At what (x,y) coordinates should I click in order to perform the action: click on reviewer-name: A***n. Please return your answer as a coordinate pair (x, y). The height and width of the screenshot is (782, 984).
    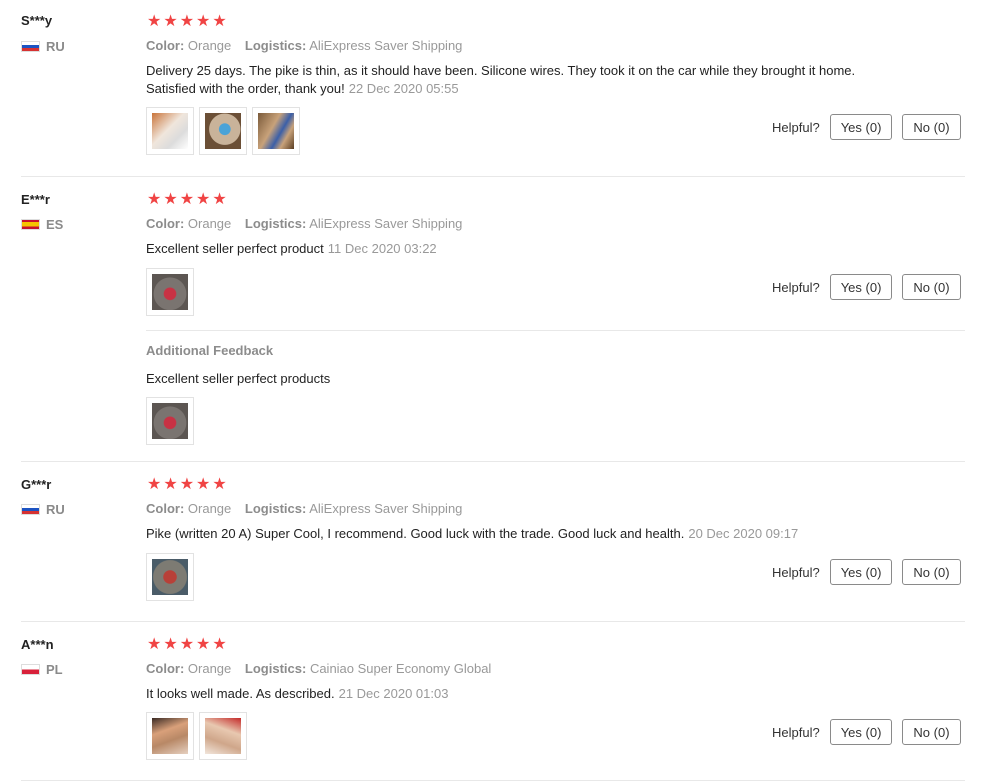
    Looking at the image, I should click on (37, 644).